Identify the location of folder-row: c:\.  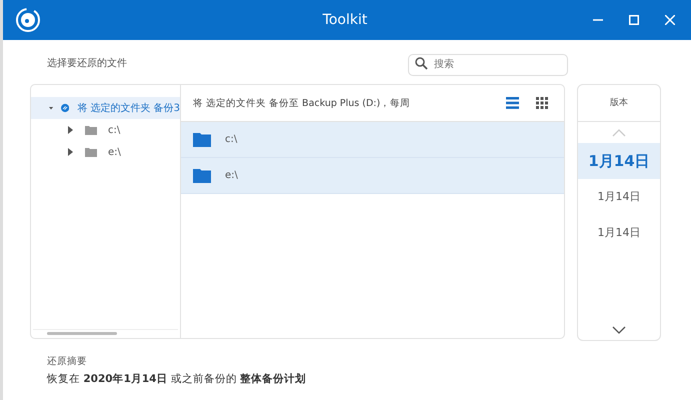
(372, 140).